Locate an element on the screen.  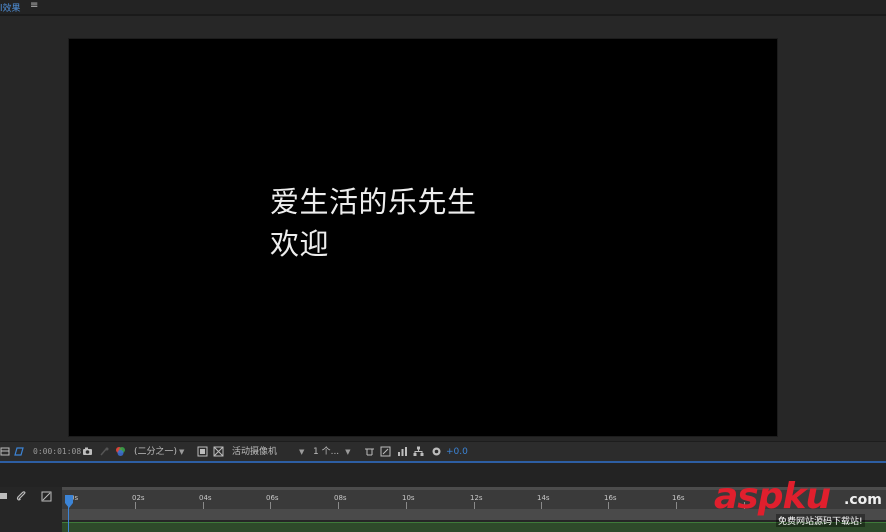
watermark-logo: aspku is located at coordinates (772, 496).